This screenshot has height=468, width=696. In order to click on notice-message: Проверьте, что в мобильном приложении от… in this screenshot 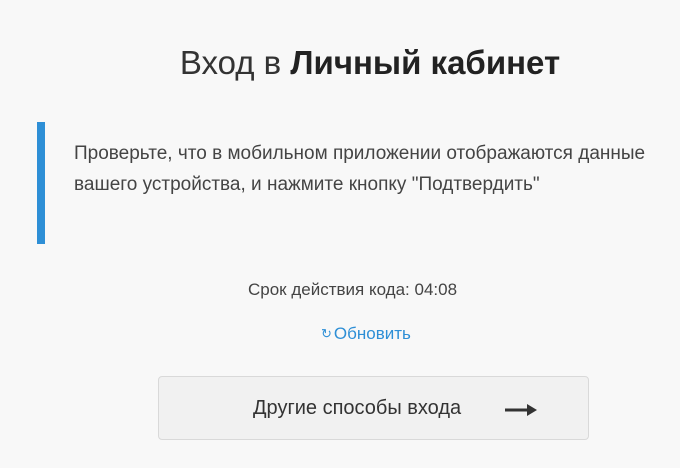, I will do `click(360, 169)`.